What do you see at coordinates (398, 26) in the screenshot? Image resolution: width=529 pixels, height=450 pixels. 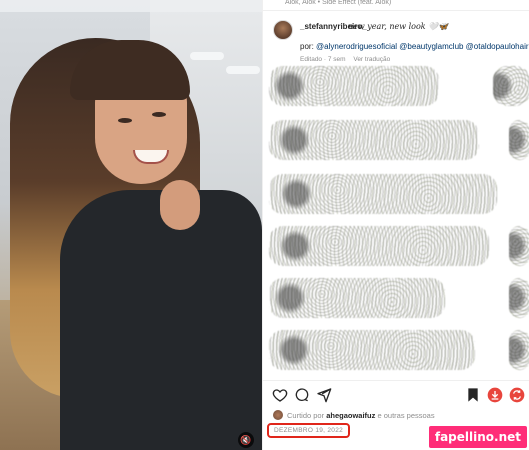 I see `post-caption: new year, new look 🤍🦋` at bounding box center [398, 26].